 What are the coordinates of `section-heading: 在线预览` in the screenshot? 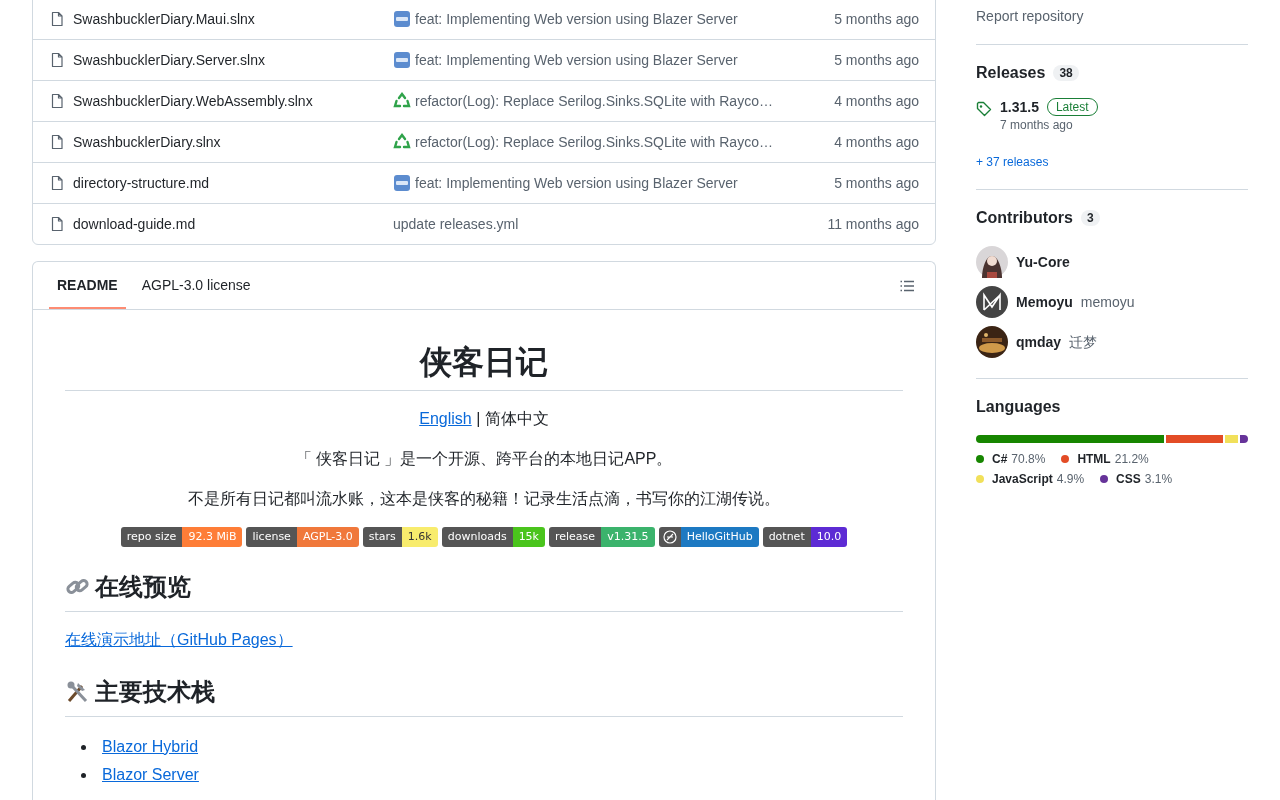 It's located at (143, 587).